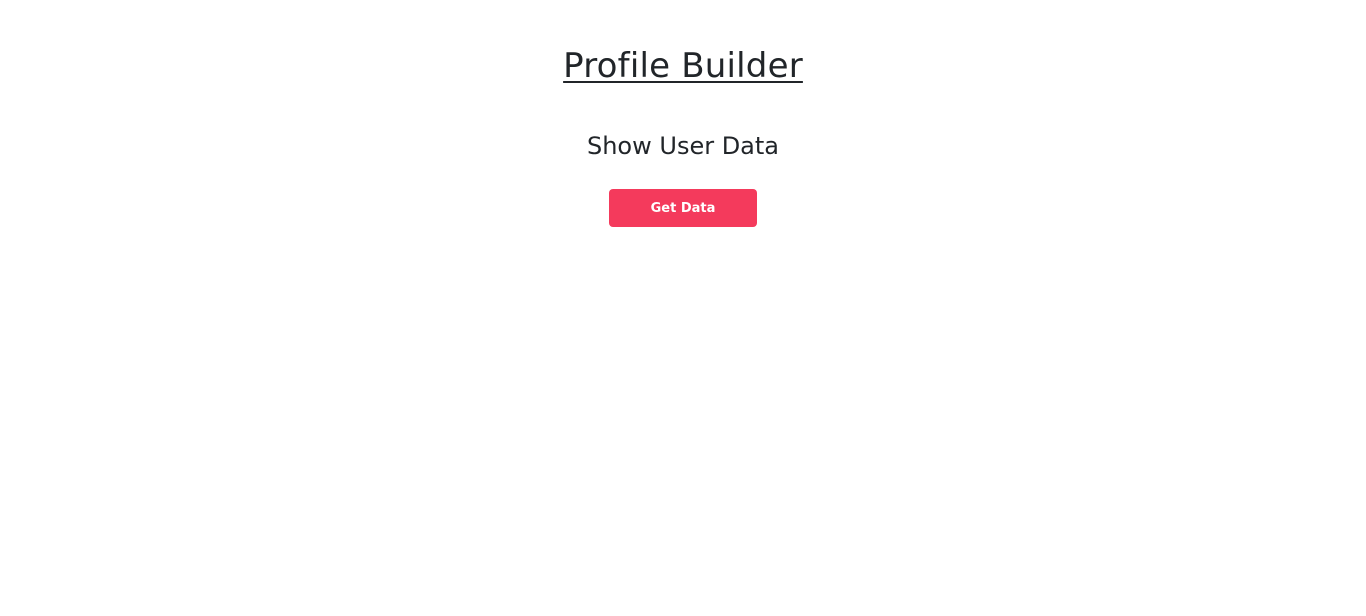 The height and width of the screenshot is (616, 1366). What do you see at coordinates (683, 208) in the screenshot?
I see `get-data-button: Get Data` at bounding box center [683, 208].